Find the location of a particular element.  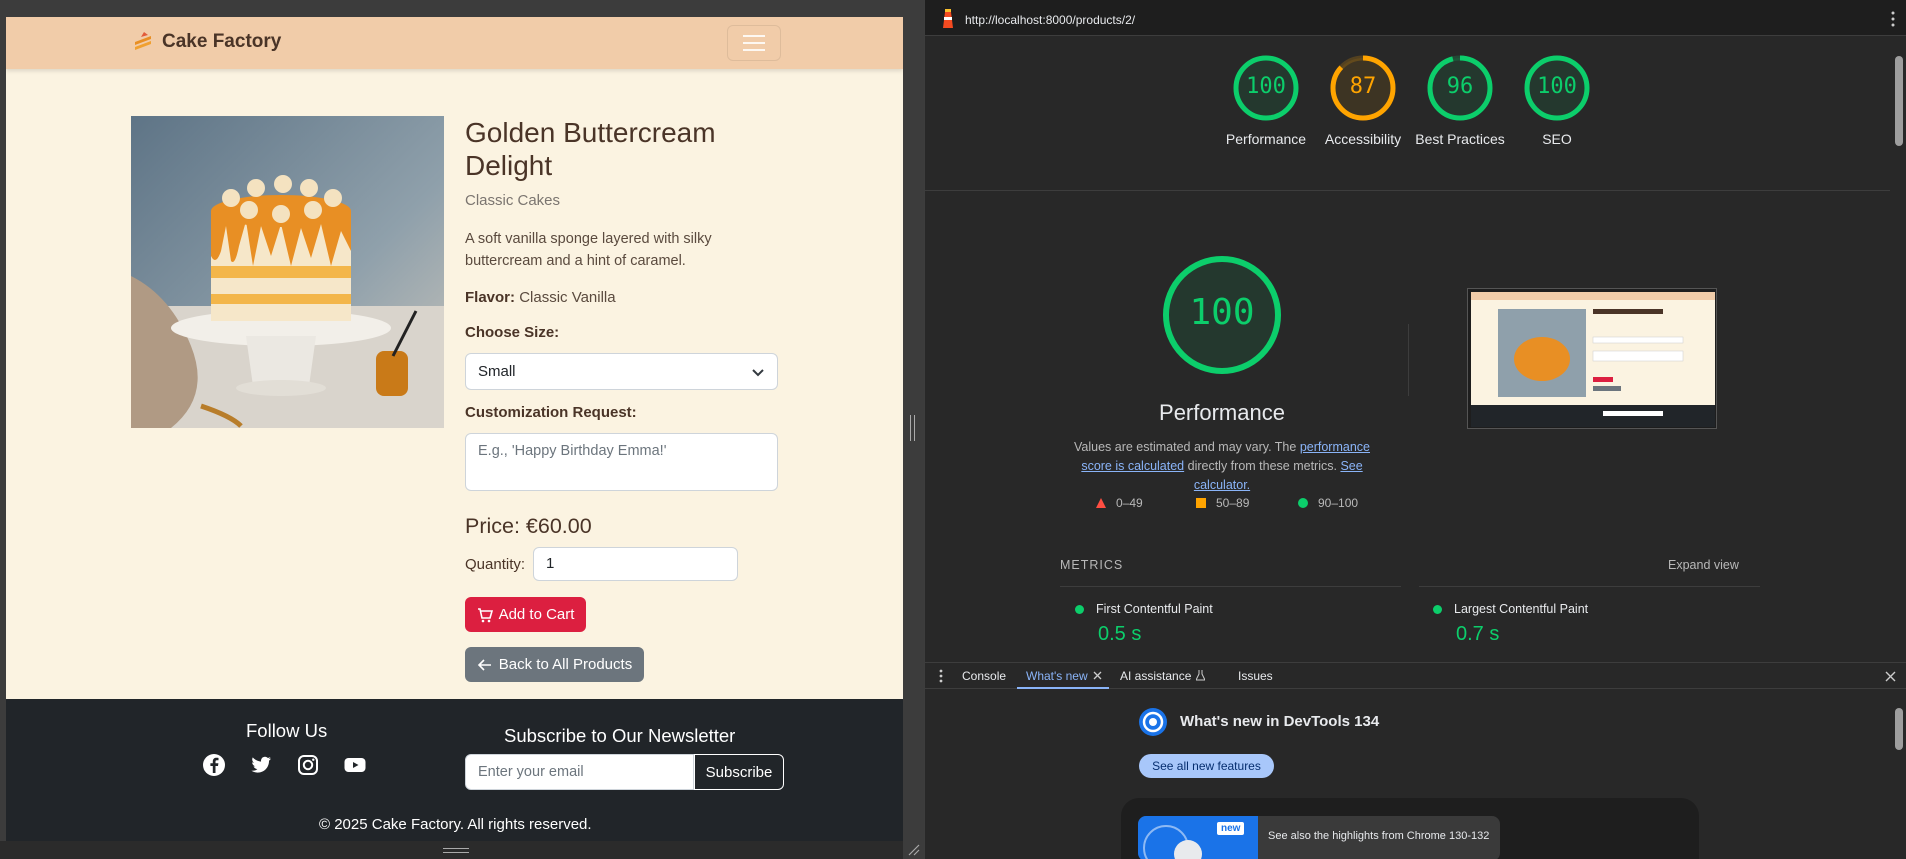

size-select: Small is located at coordinates (621, 371).